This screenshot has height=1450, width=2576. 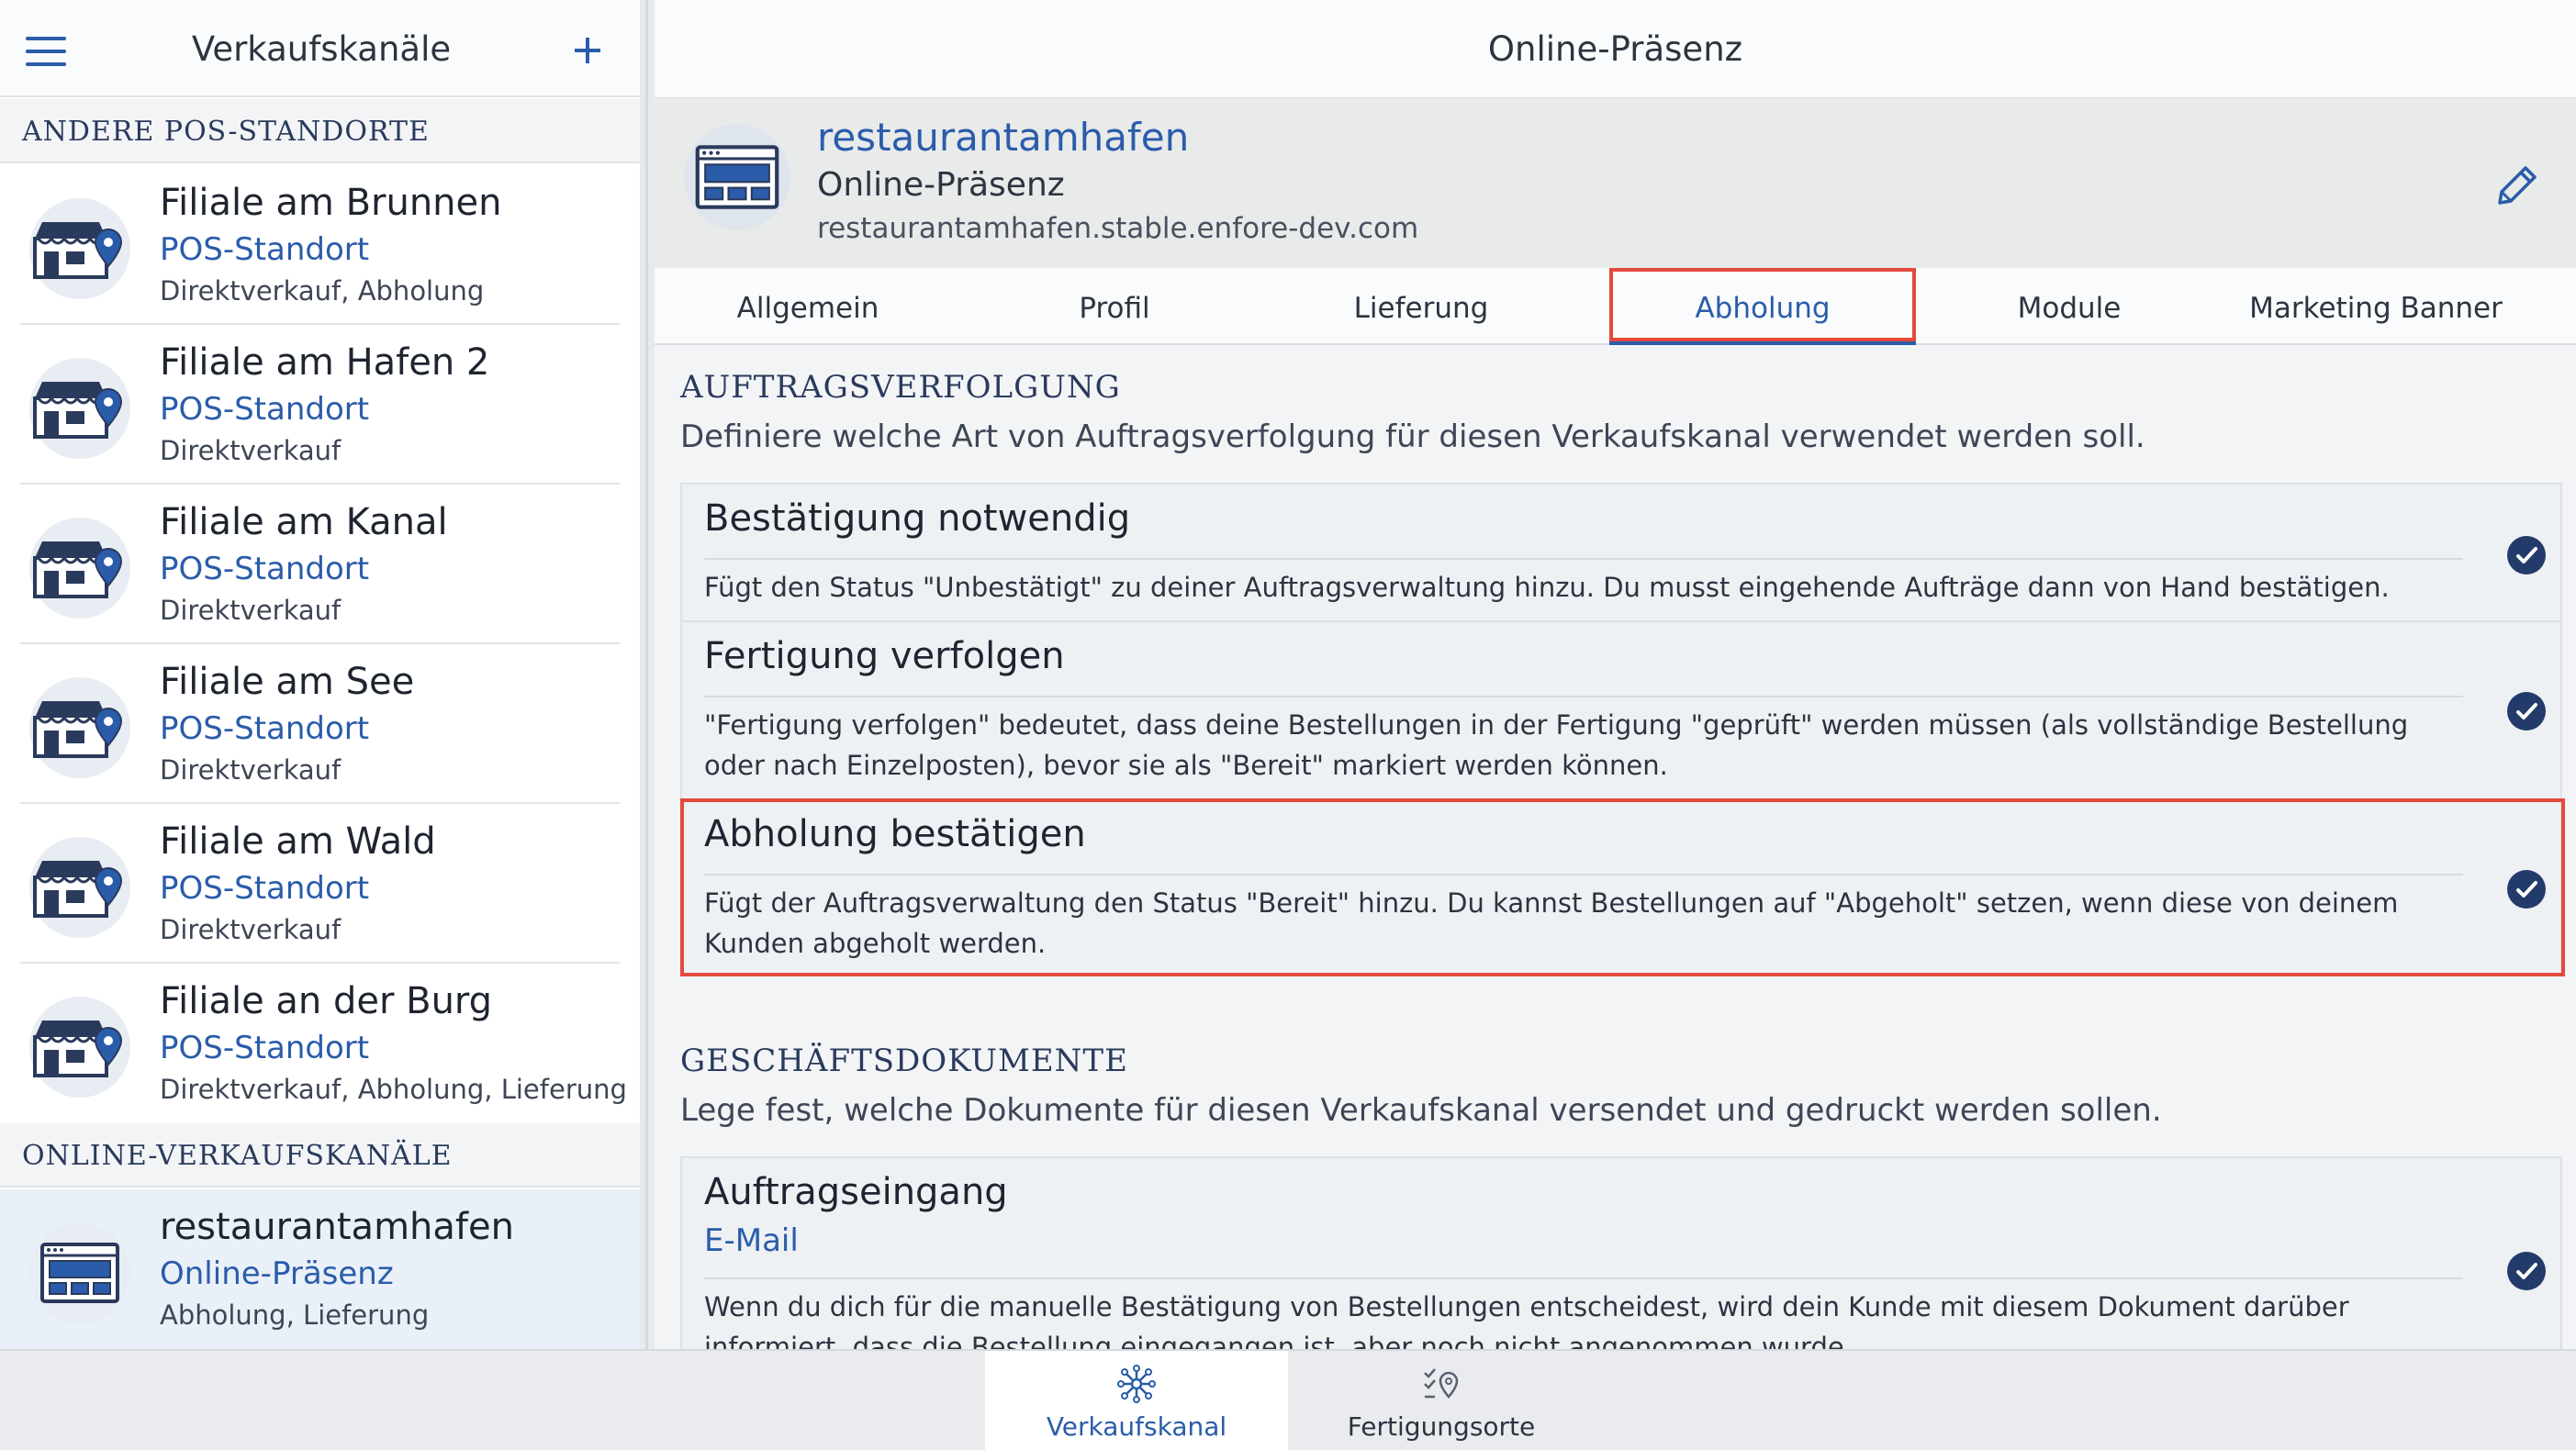 I want to click on sidebar-title: Verkaufskanäle, so click(x=321, y=49).